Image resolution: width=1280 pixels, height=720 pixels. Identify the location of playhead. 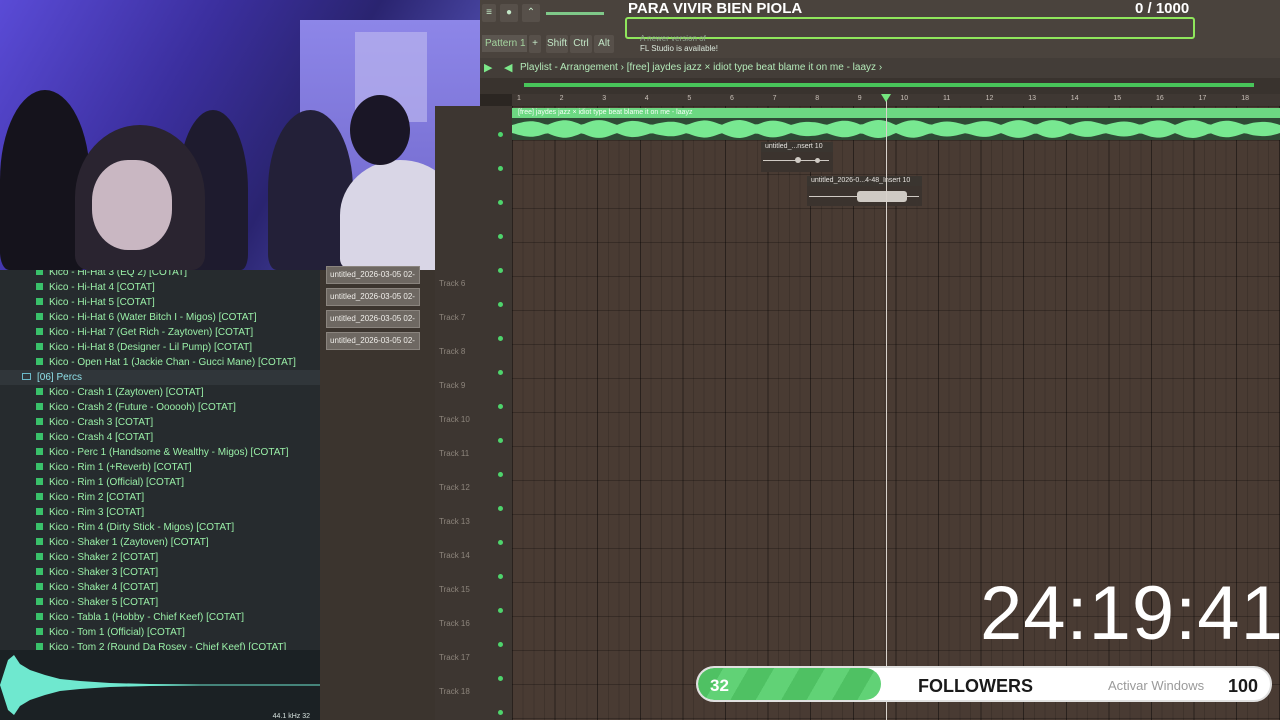
(886, 407).